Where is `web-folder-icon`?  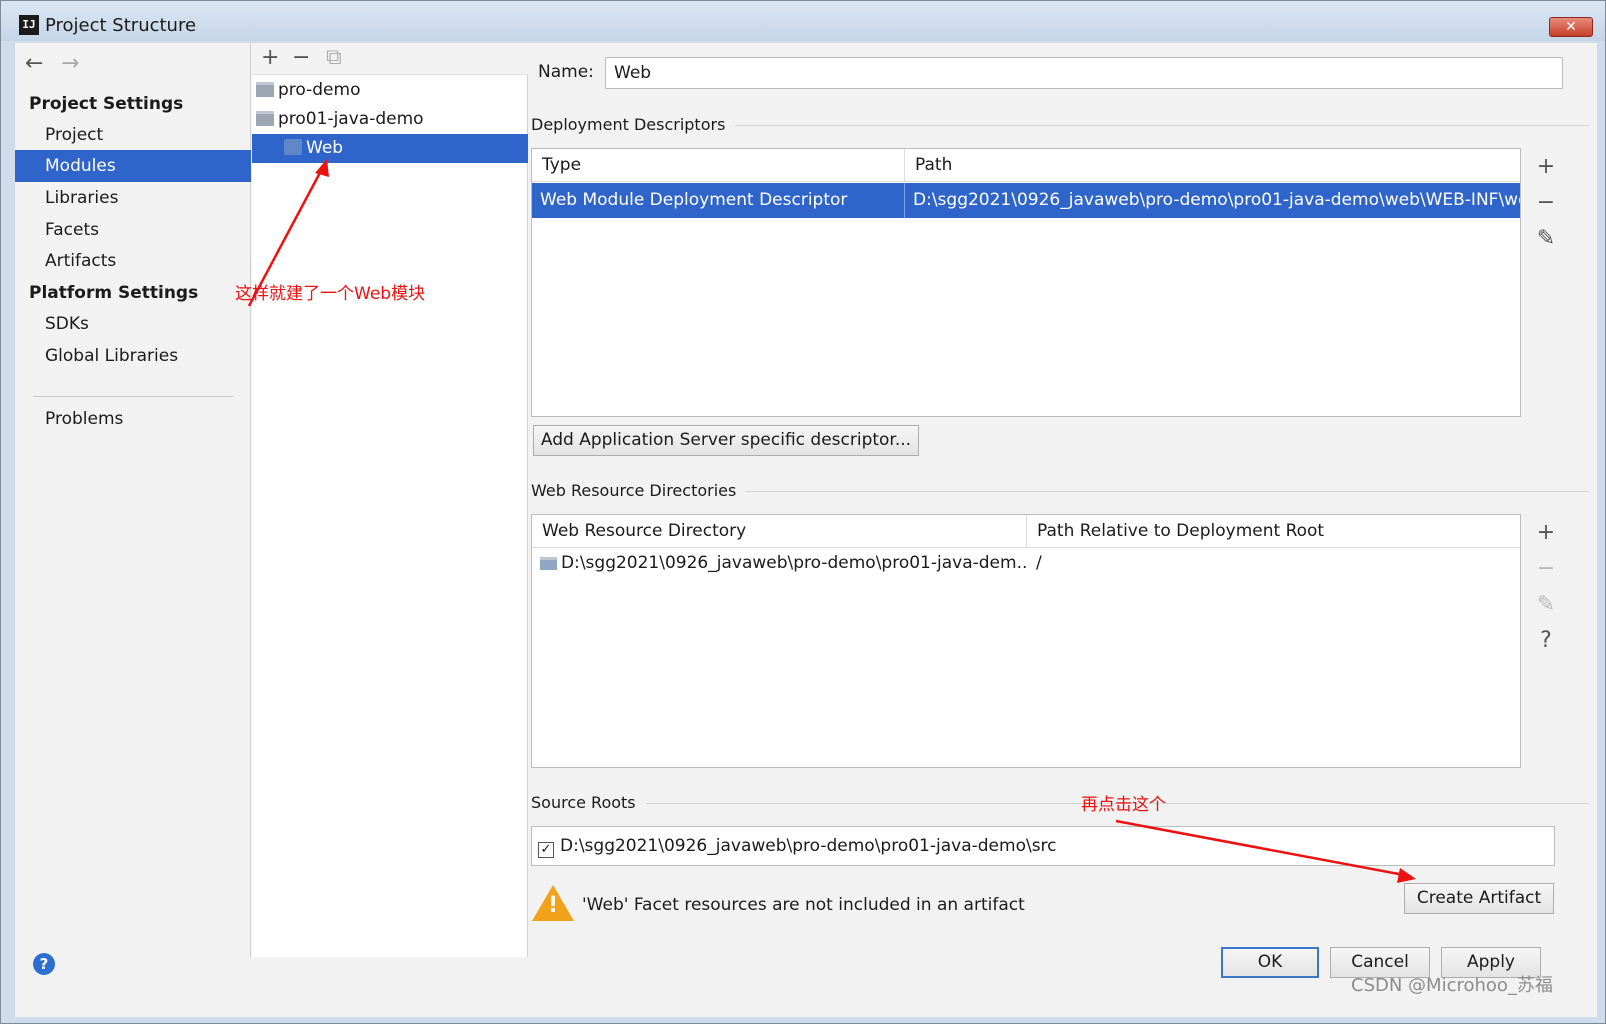
web-folder-icon is located at coordinates (548, 563).